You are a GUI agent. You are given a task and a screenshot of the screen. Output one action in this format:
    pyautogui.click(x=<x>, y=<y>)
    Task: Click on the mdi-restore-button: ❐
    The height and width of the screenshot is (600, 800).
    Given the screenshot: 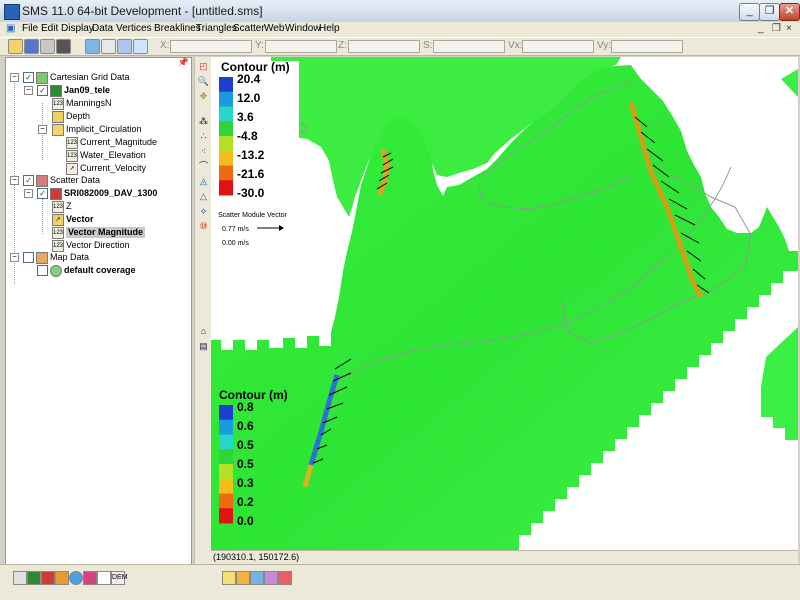 What is the action you would take?
    pyautogui.click(x=776, y=28)
    